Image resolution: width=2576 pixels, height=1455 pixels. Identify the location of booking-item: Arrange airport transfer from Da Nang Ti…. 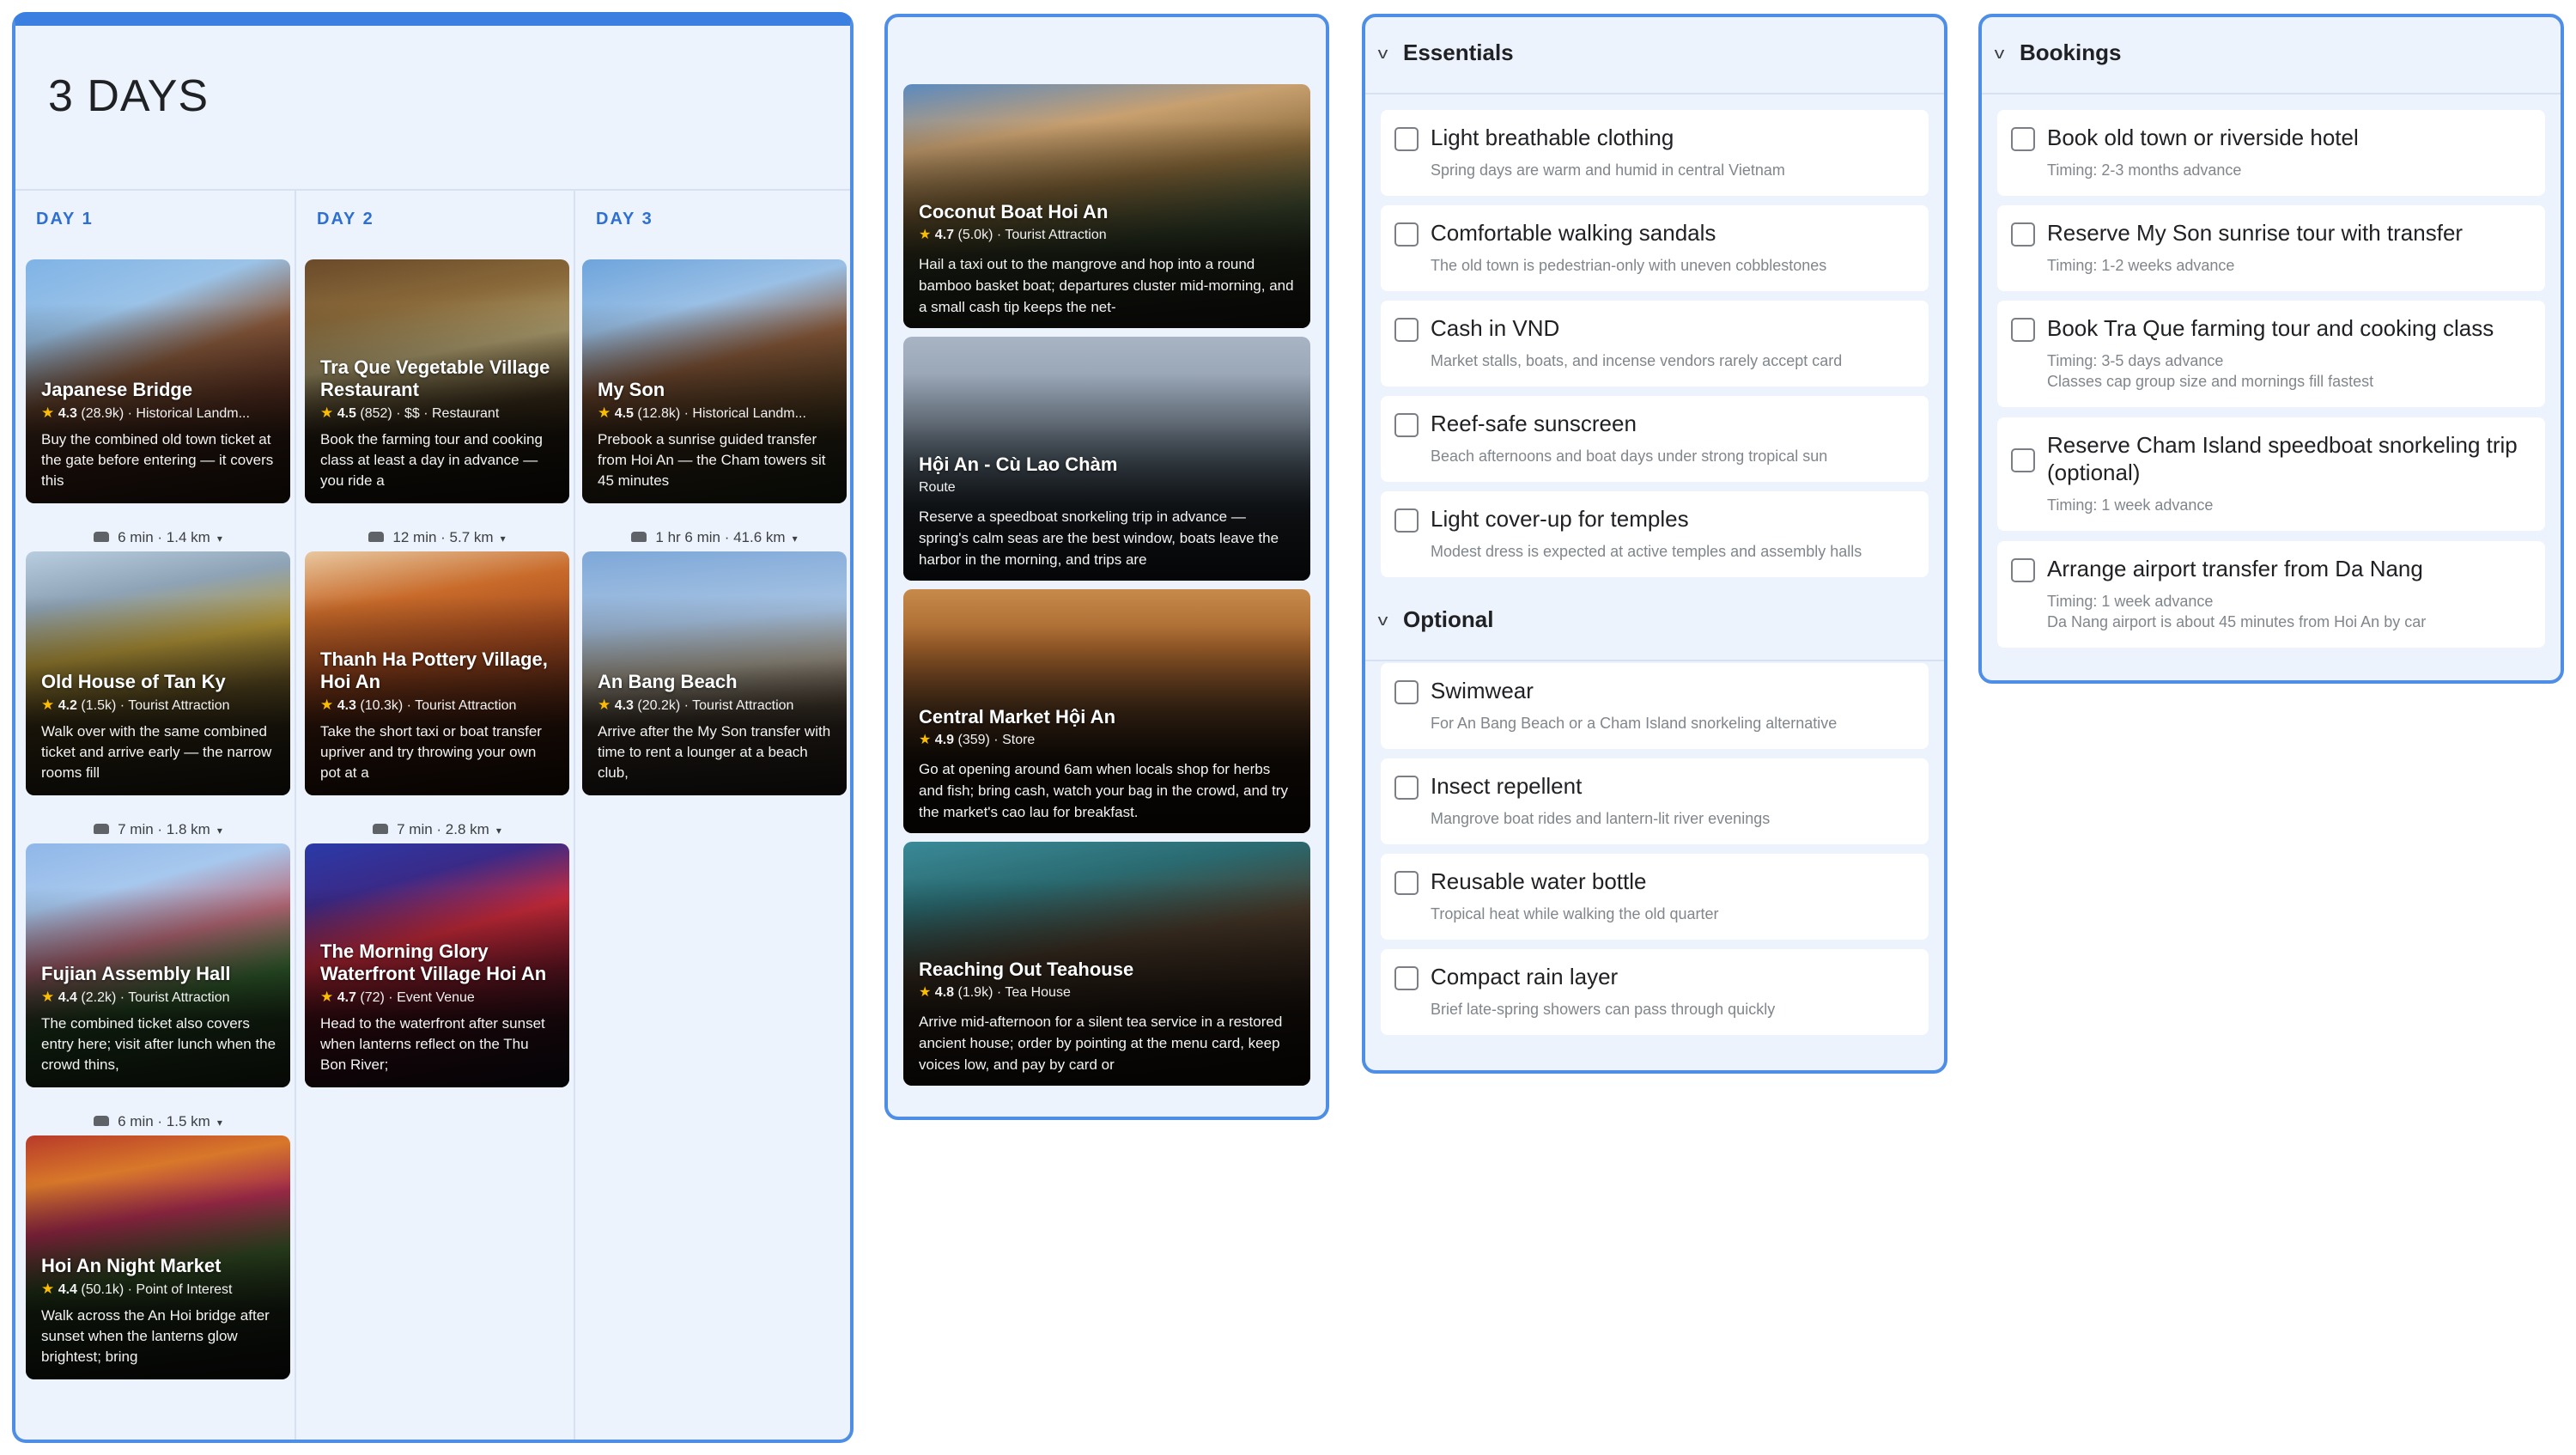
(2271, 594).